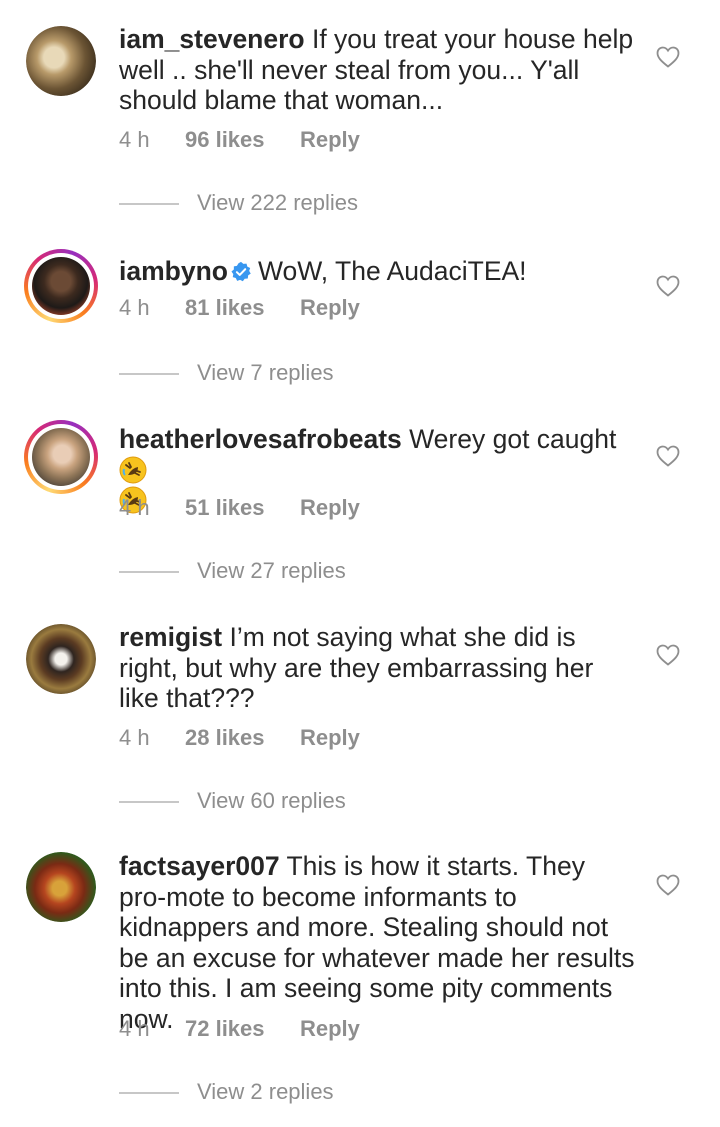 This screenshot has height=1127, width=720. What do you see at coordinates (212, 39) in the screenshot?
I see `comment-username: iam_stevenero` at bounding box center [212, 39].